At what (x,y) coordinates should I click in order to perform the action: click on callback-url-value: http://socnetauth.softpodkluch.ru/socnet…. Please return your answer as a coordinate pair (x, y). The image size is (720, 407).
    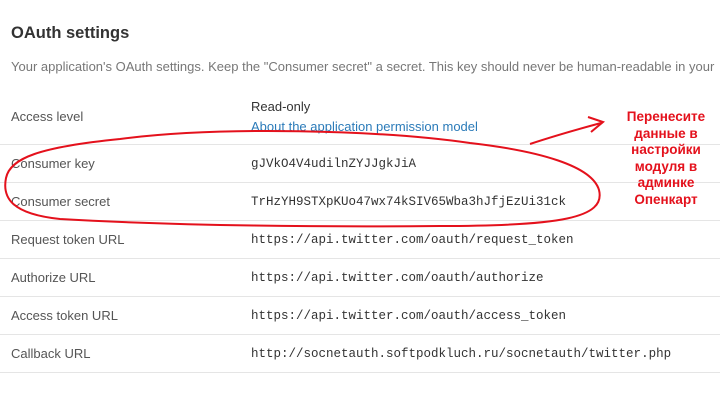
    Looking at the image, I should click on (485, 353).